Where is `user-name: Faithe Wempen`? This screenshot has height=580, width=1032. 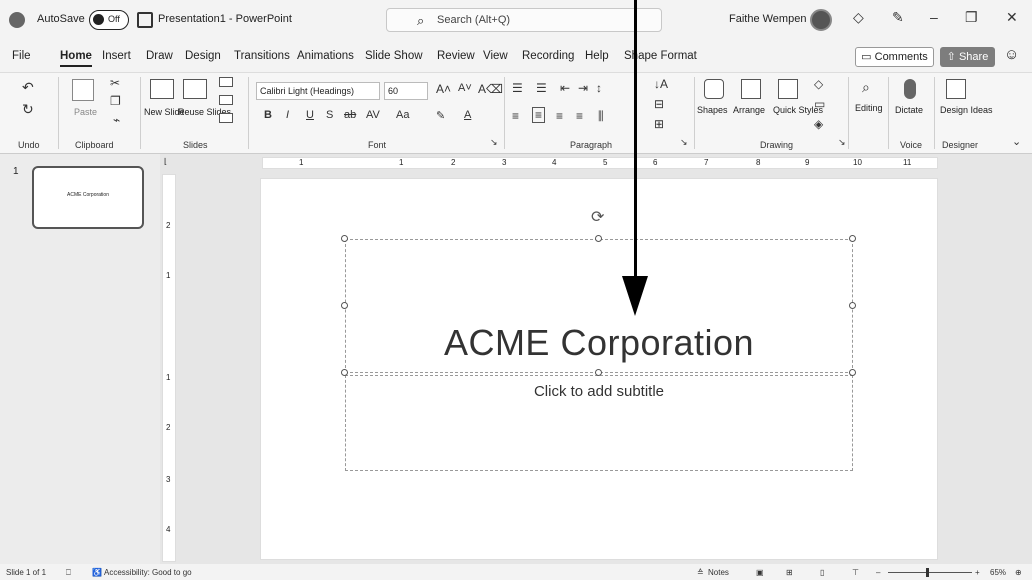 user-name: Faithe Wempen is located at coordinates (767, 19).